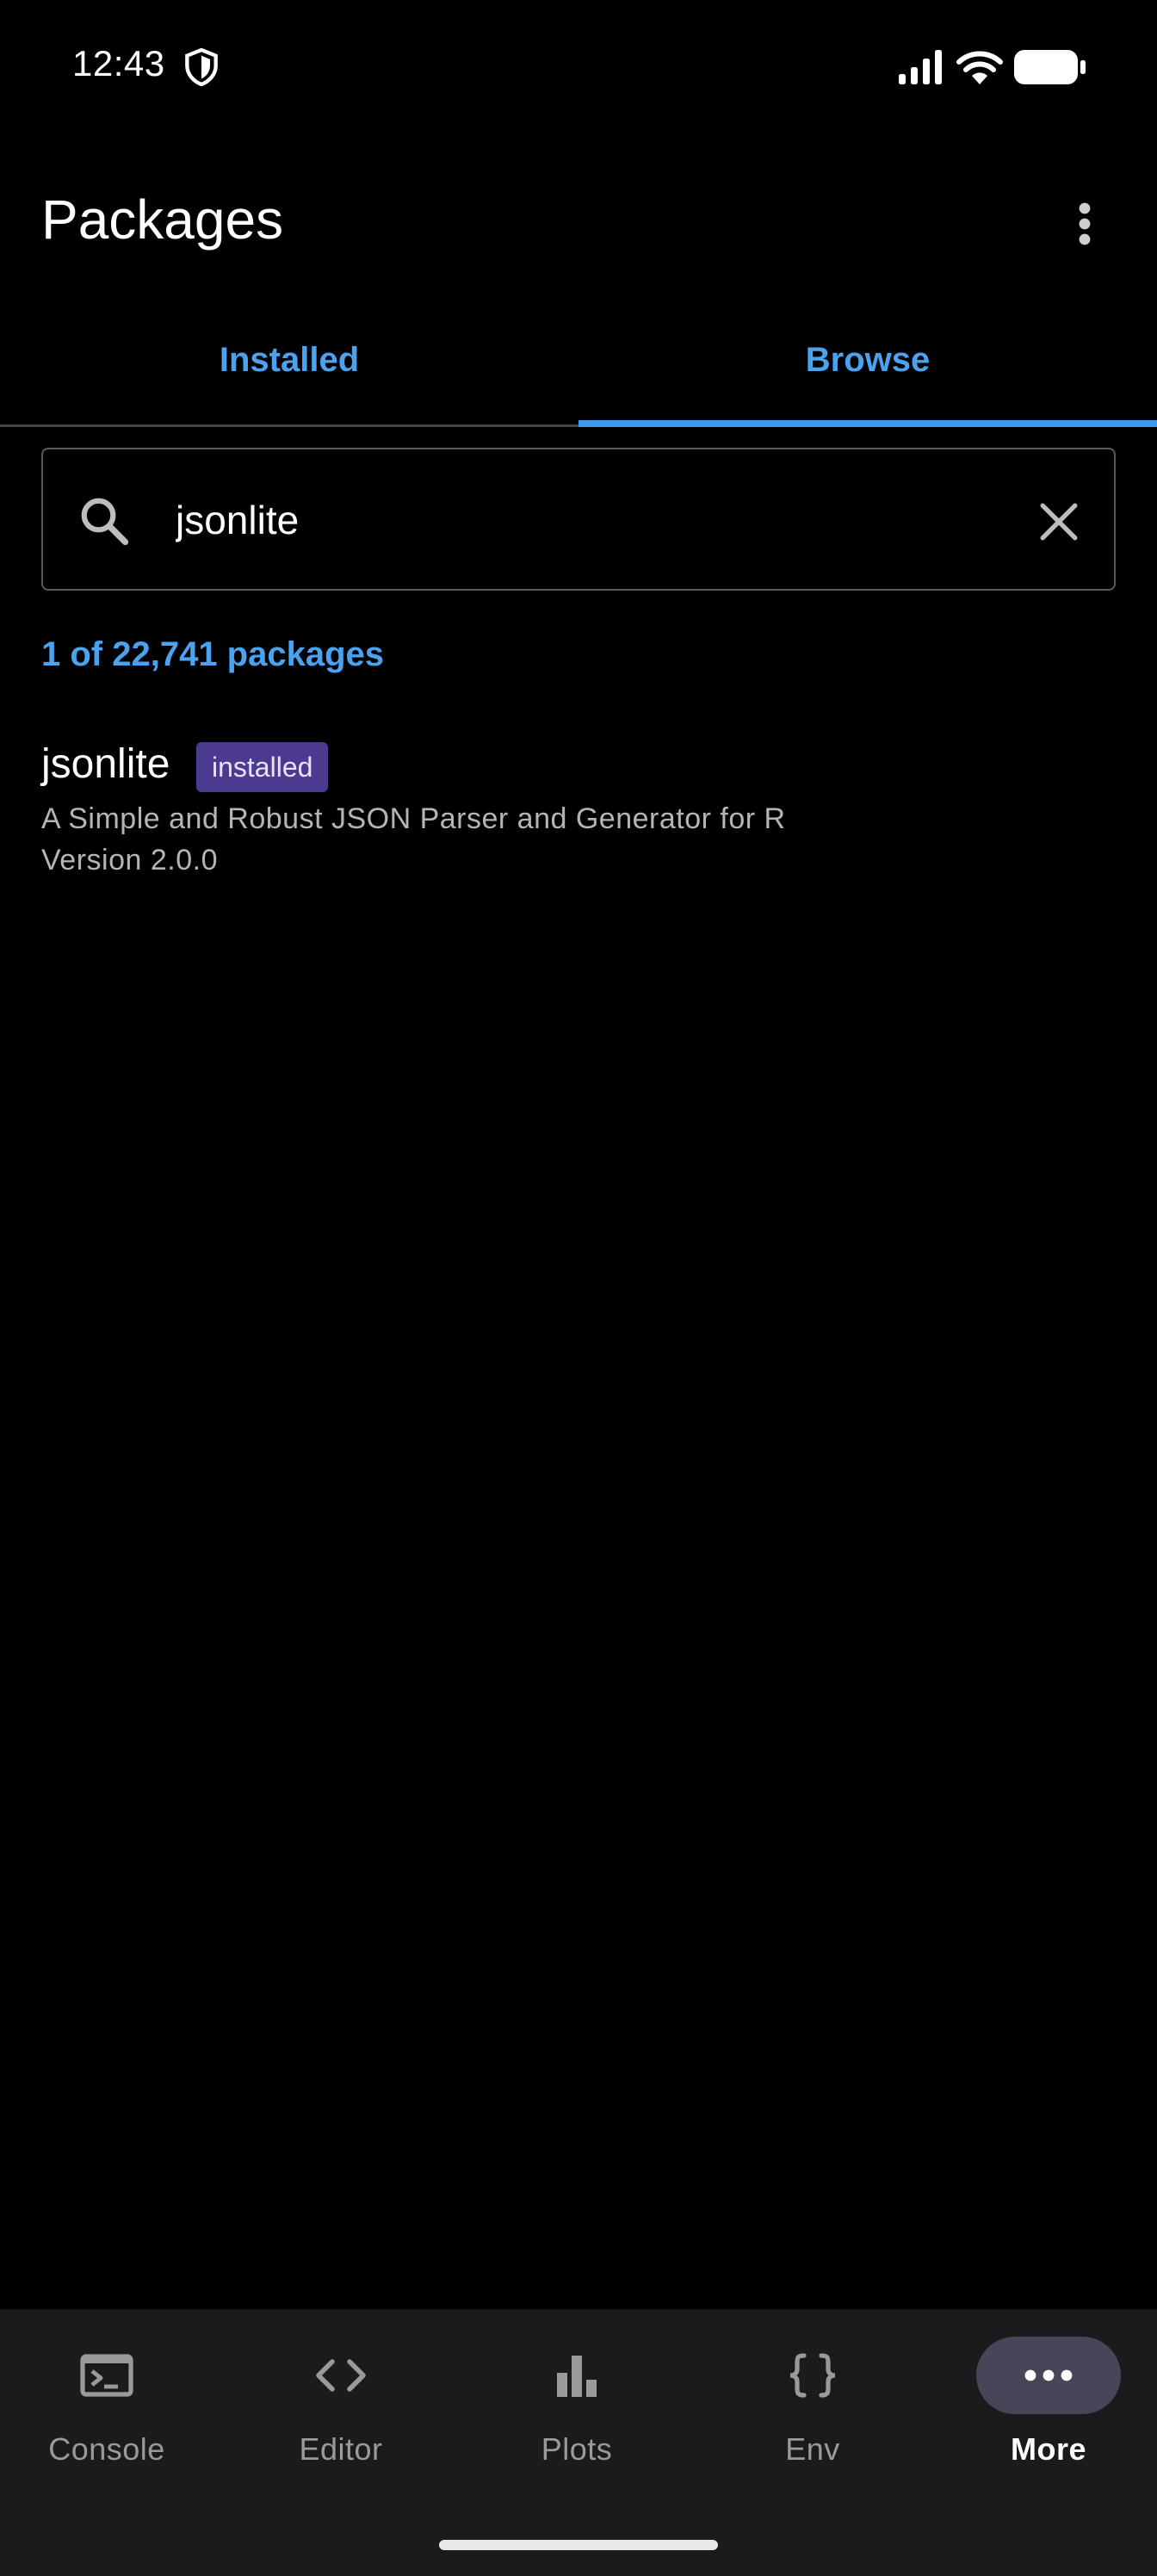  Describe the element at coordinates (867, 369) in the screenshot. I see `tab-browse: Browse` at that location.